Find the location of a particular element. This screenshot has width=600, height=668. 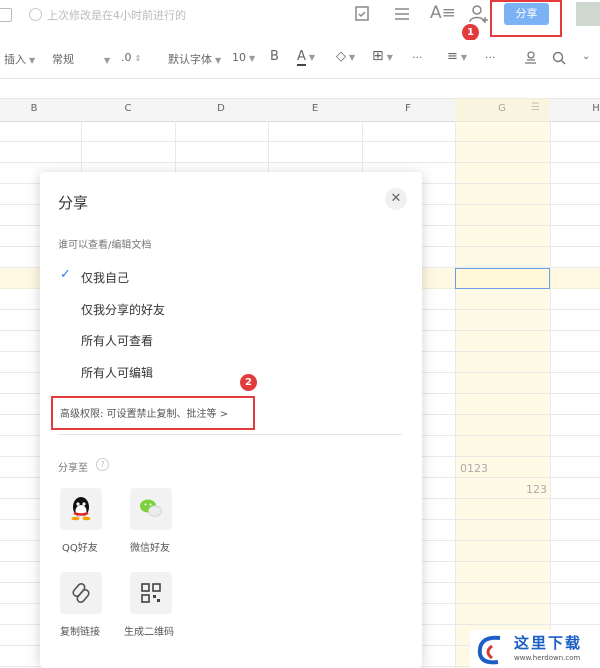

top-bar: 上次修改是在4小时前进行的 A≡ 1 分享 is located at coordinates (300, 20).